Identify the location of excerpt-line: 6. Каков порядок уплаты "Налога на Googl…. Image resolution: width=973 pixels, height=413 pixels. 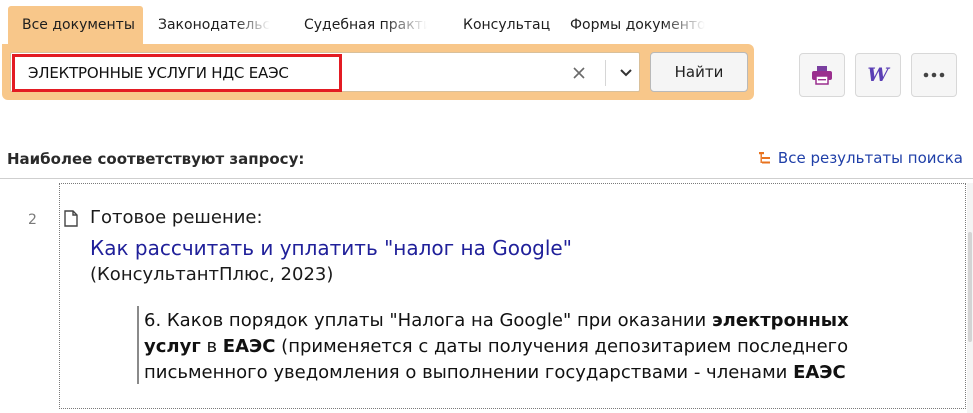
(509, 321).